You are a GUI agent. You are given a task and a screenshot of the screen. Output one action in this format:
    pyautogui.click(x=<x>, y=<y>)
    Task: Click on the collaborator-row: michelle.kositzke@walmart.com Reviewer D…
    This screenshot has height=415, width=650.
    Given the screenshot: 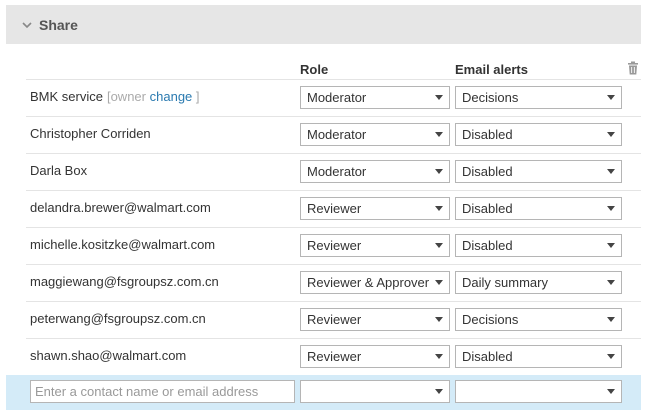 What is the action you would take?
    pyautogui.click(x=333, y=245)
    